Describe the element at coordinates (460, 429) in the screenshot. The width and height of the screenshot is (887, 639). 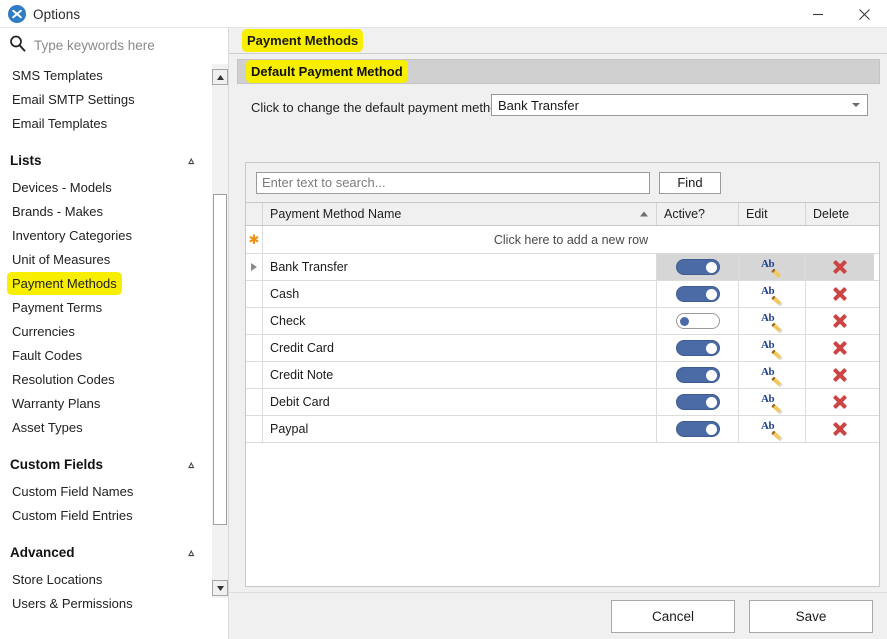
I see `row-name: Paypal` at that location.